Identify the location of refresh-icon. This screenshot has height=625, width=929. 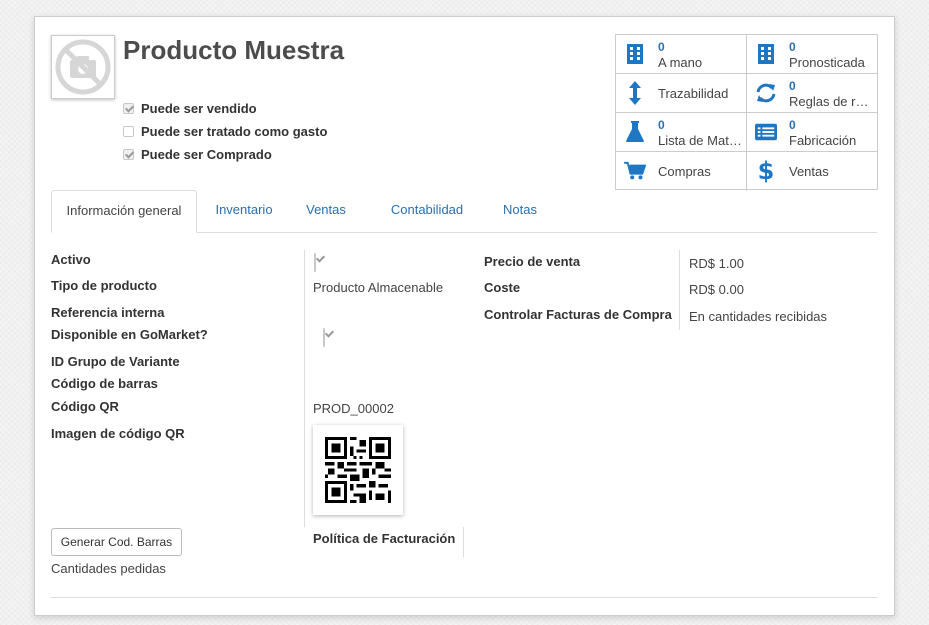
(766, 93).